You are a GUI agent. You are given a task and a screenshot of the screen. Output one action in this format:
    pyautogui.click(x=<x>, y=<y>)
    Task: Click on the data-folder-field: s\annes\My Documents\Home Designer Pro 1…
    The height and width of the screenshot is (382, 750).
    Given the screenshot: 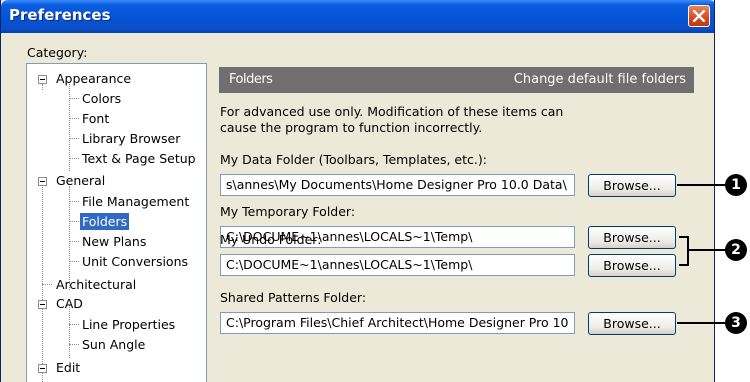 What is the action you would take?
    pyautogui.click(x=397, y=185)
    